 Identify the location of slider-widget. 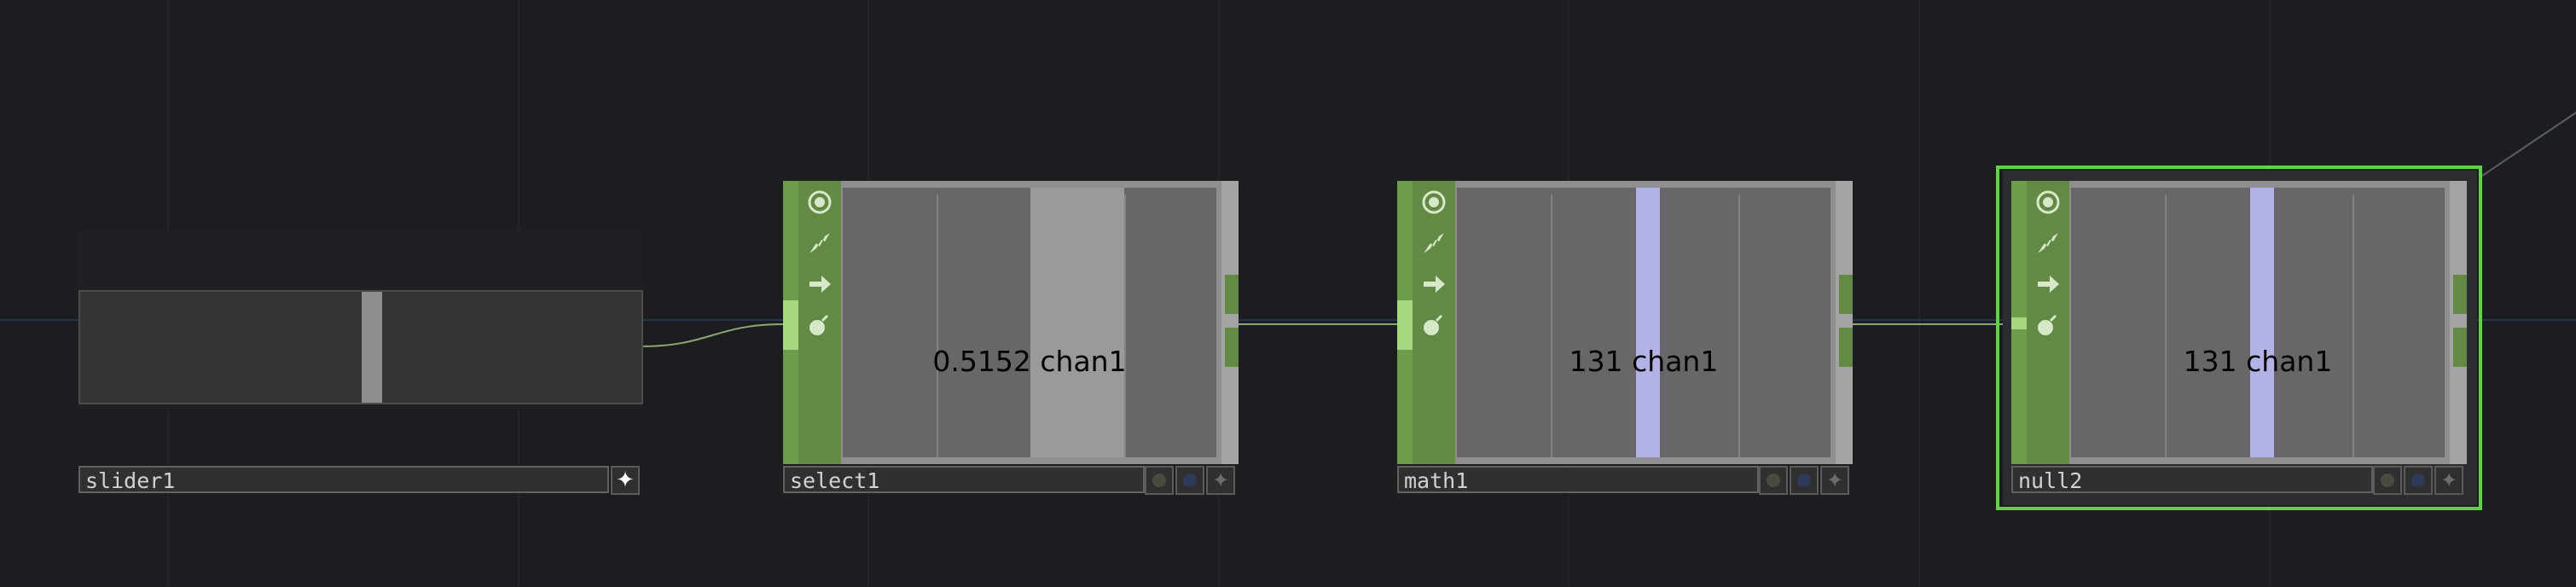
(360, 347).